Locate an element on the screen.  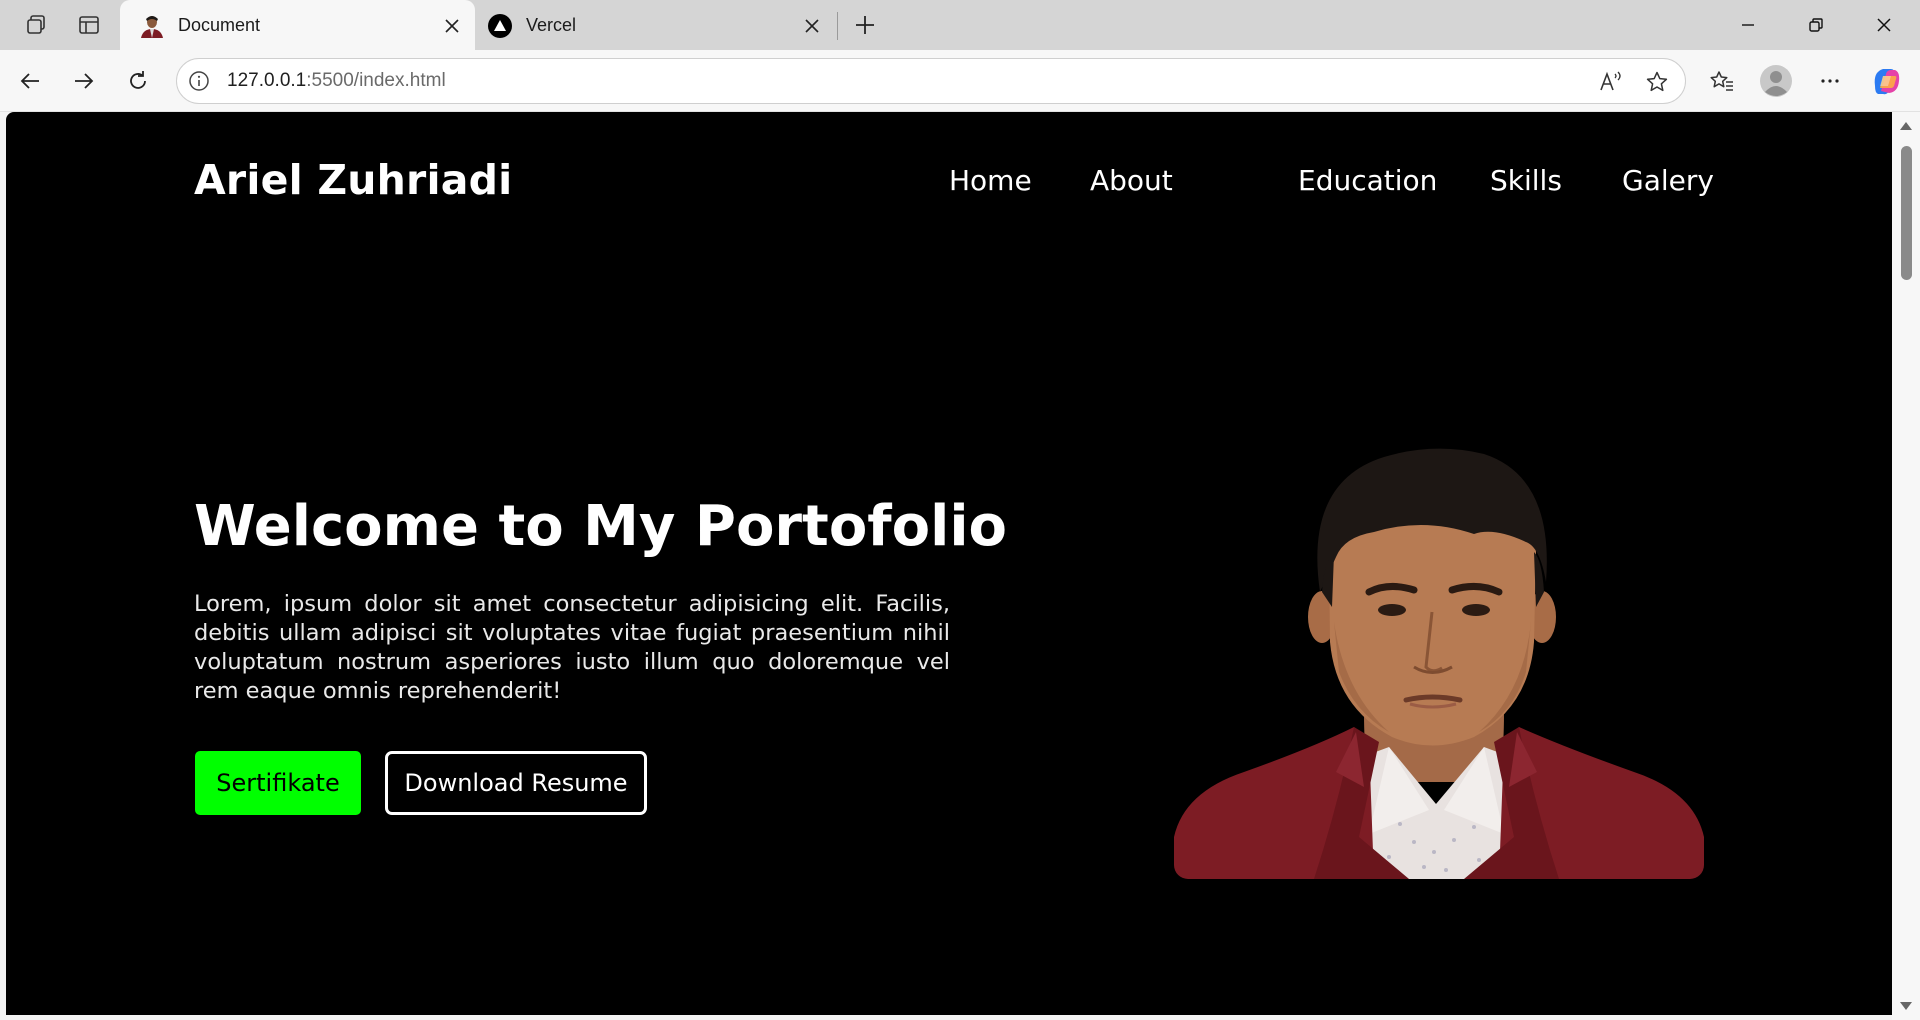
tab-title: Vercel is located at coordinates (551, 25).